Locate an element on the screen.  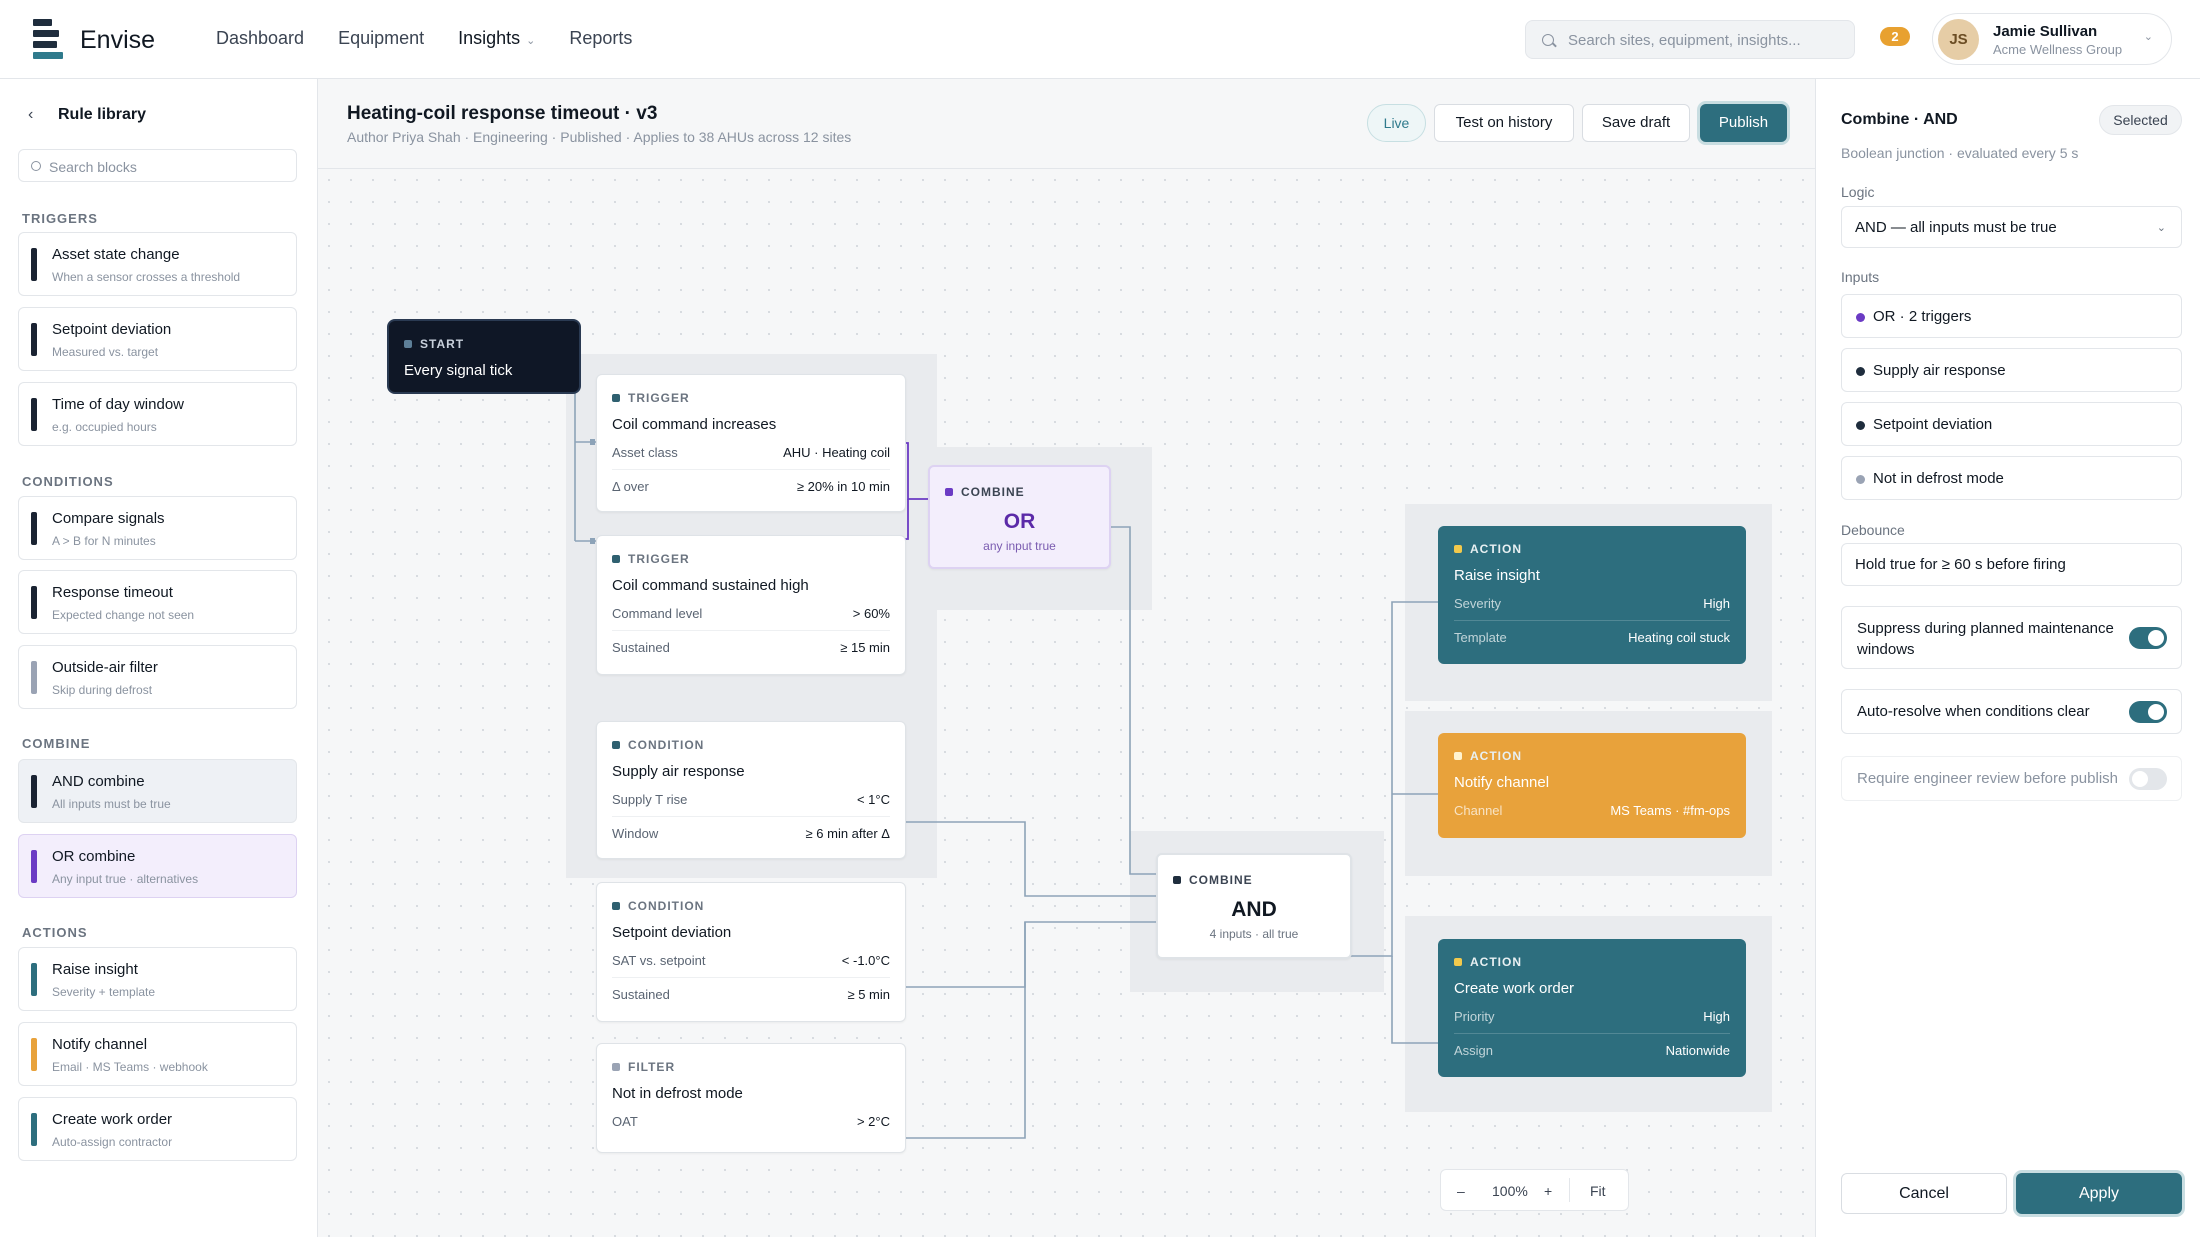
section-label-conditions: CONDITIONS is located at coordinates (68, 481).